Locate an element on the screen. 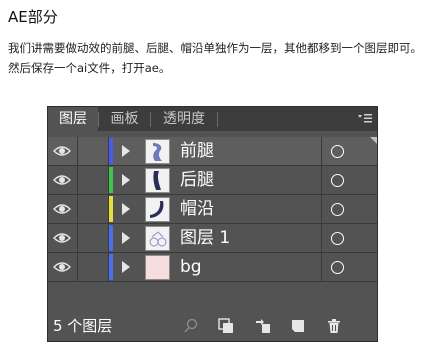 This screenshot has width=437, height=360. page-heading: AE部分 is located at coordinates (33, 17).